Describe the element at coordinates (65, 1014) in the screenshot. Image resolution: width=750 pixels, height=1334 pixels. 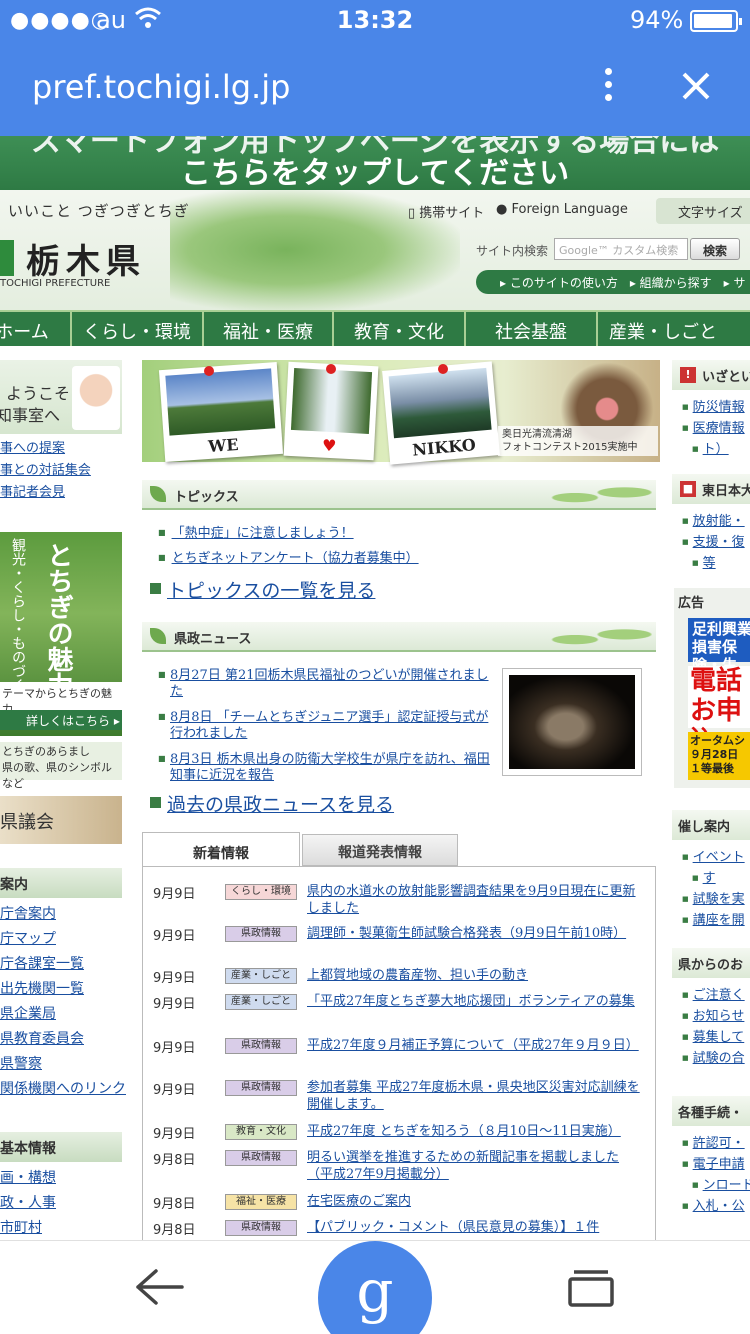
I see `guide-link: 県企業局` at that location.